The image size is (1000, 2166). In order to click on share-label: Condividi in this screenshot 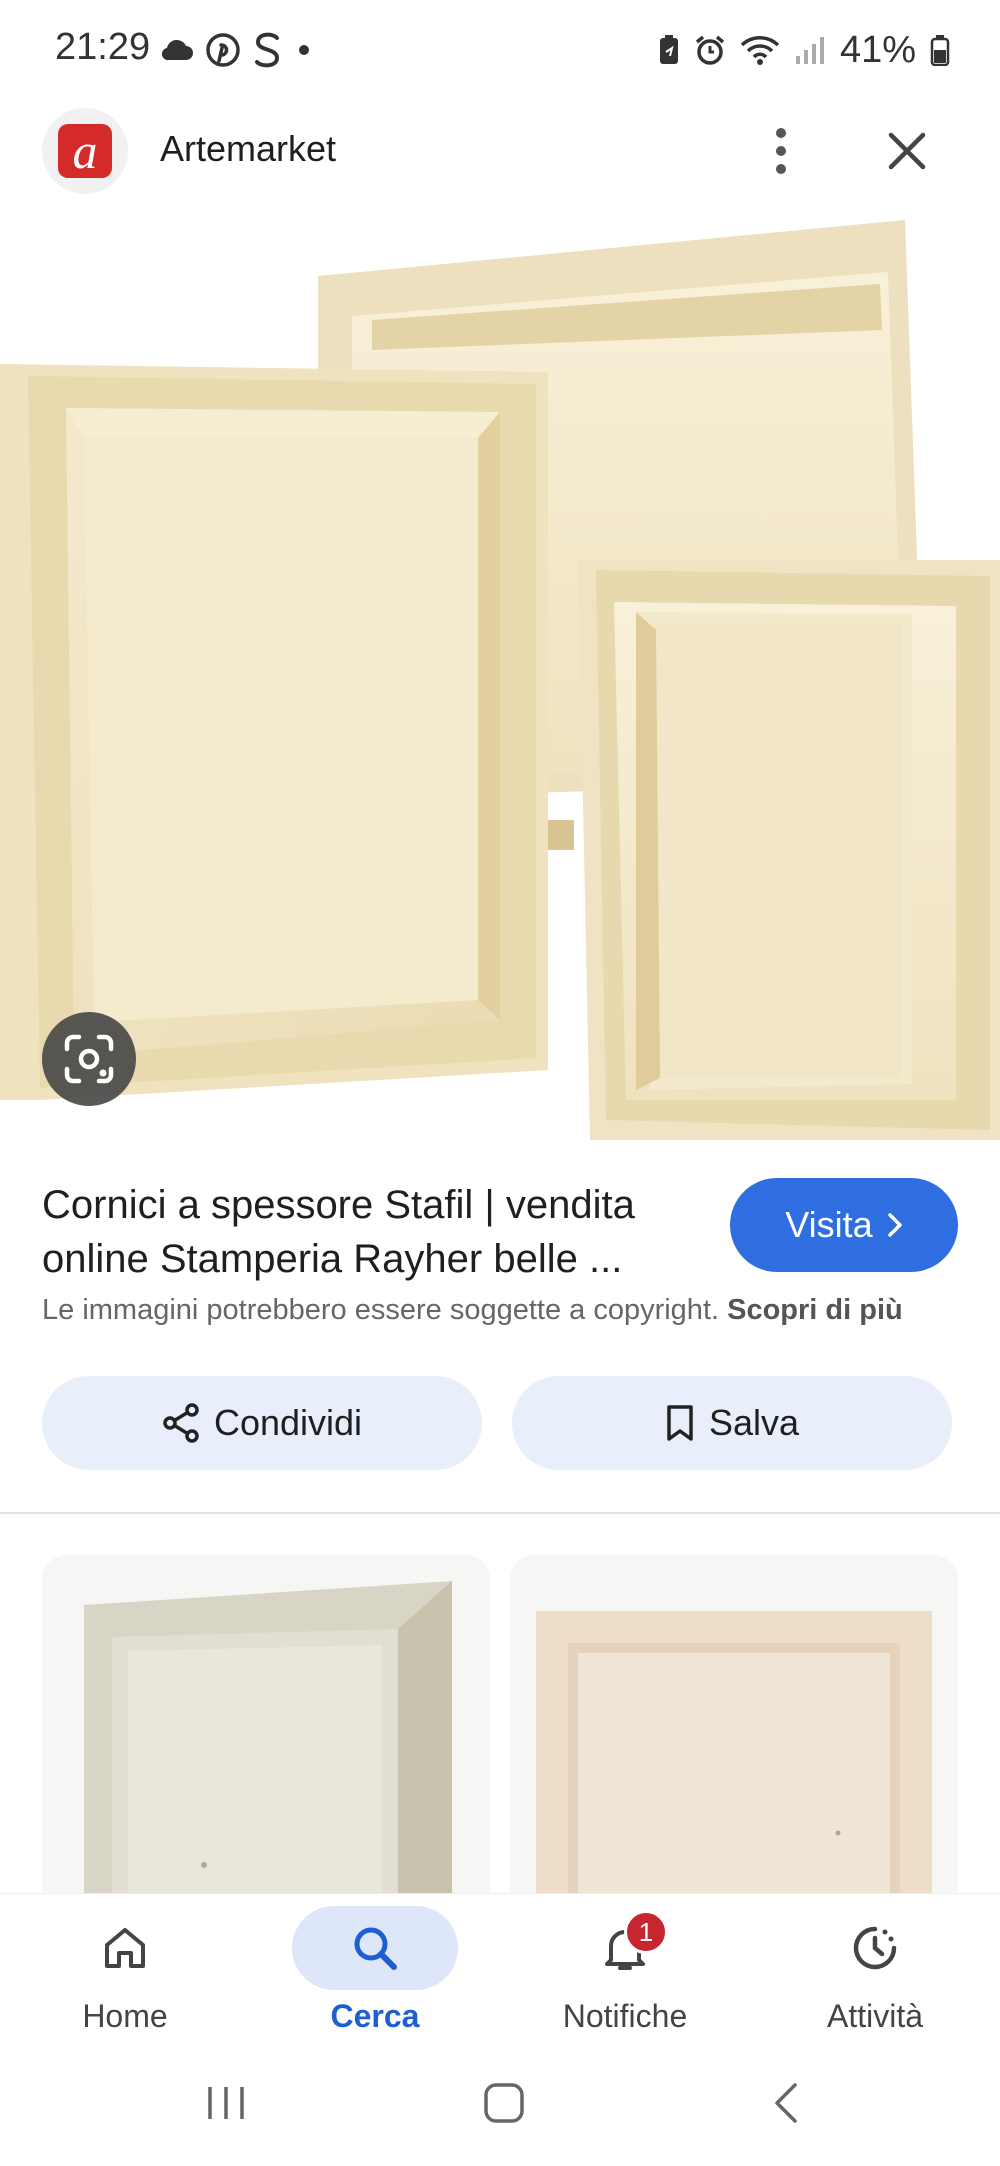, I will do `click(288, 1422)`.